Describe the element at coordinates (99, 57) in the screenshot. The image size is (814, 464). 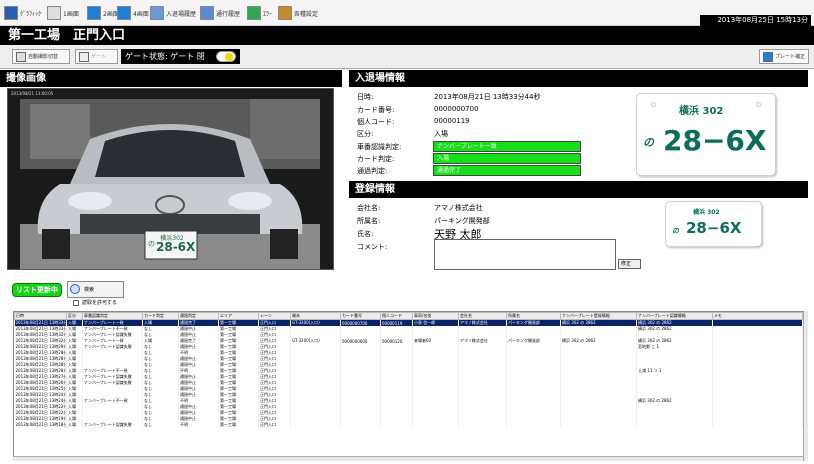
I see `gate-label: ゲート` at that location.